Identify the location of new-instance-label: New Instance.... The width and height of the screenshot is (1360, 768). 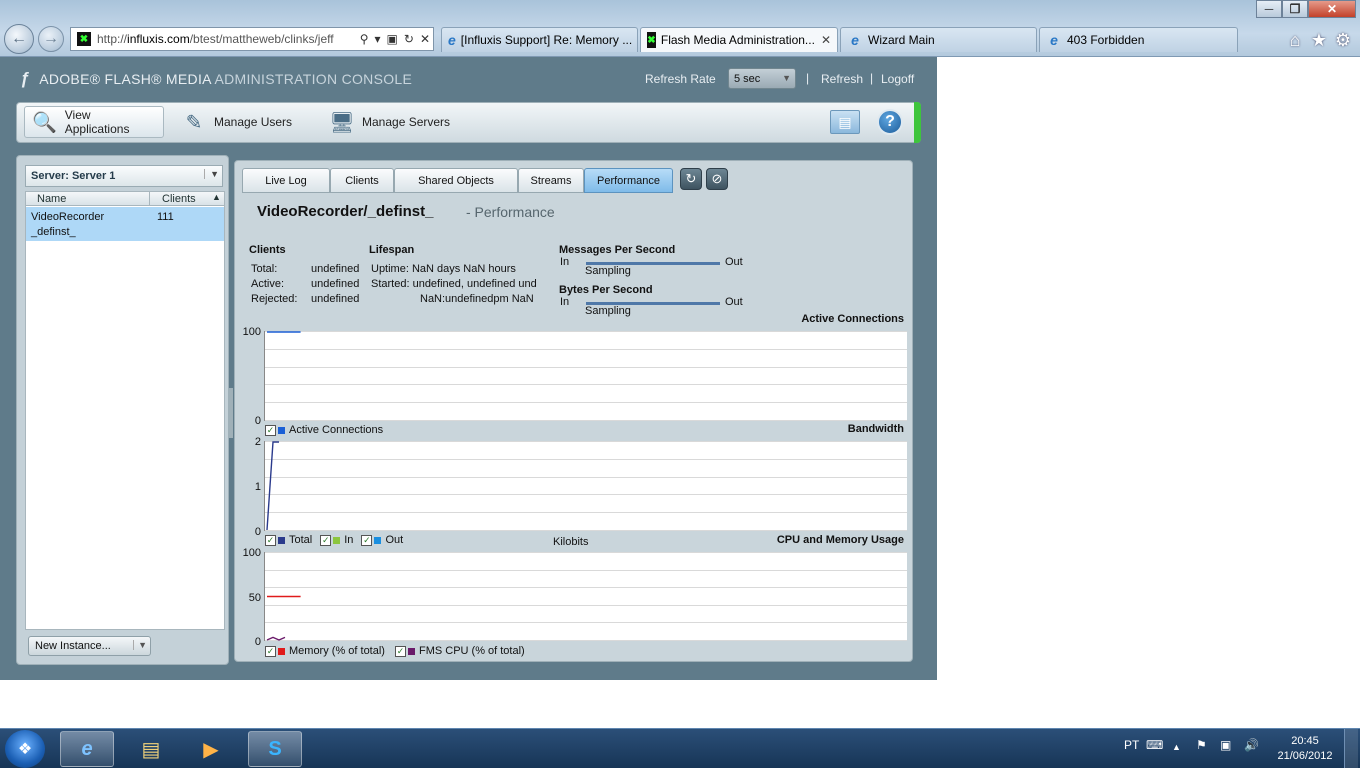
(73, 646).